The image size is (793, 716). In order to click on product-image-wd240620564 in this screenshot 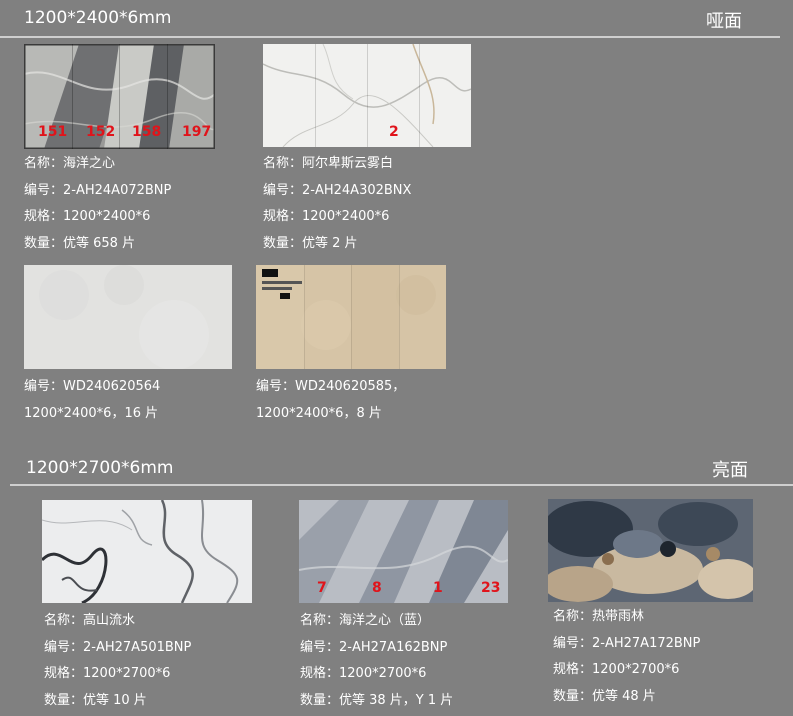, I will do `click(128, 317)`.